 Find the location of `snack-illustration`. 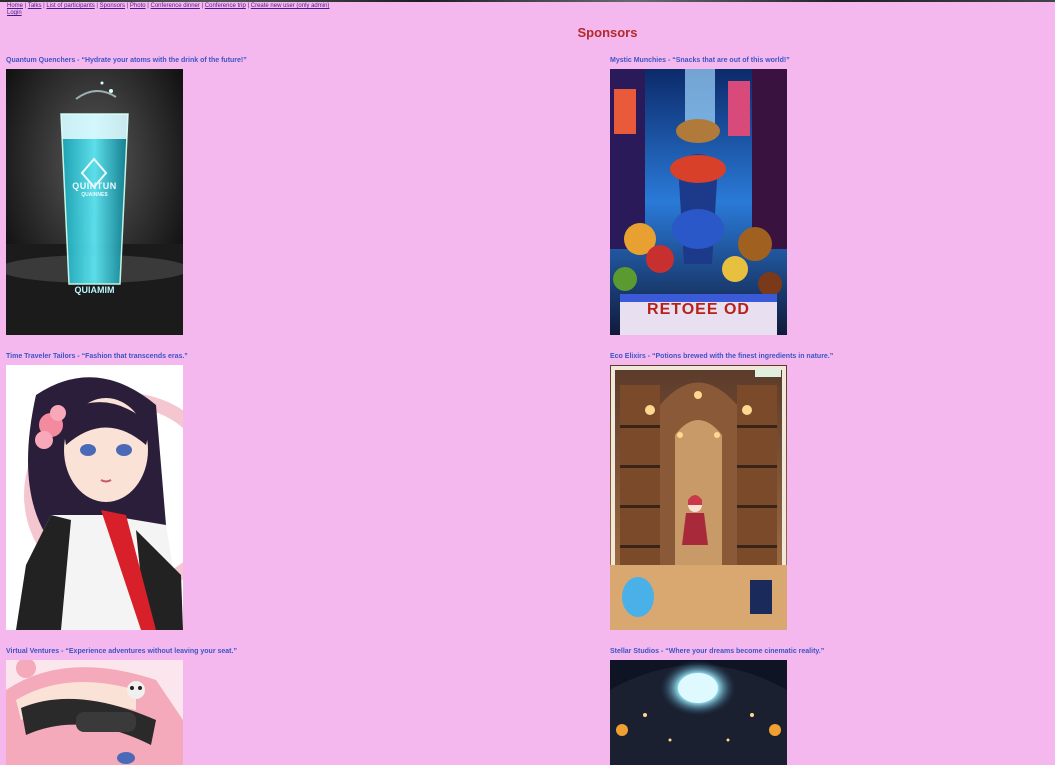

snack-illustration is located at coordinates (698, 202).